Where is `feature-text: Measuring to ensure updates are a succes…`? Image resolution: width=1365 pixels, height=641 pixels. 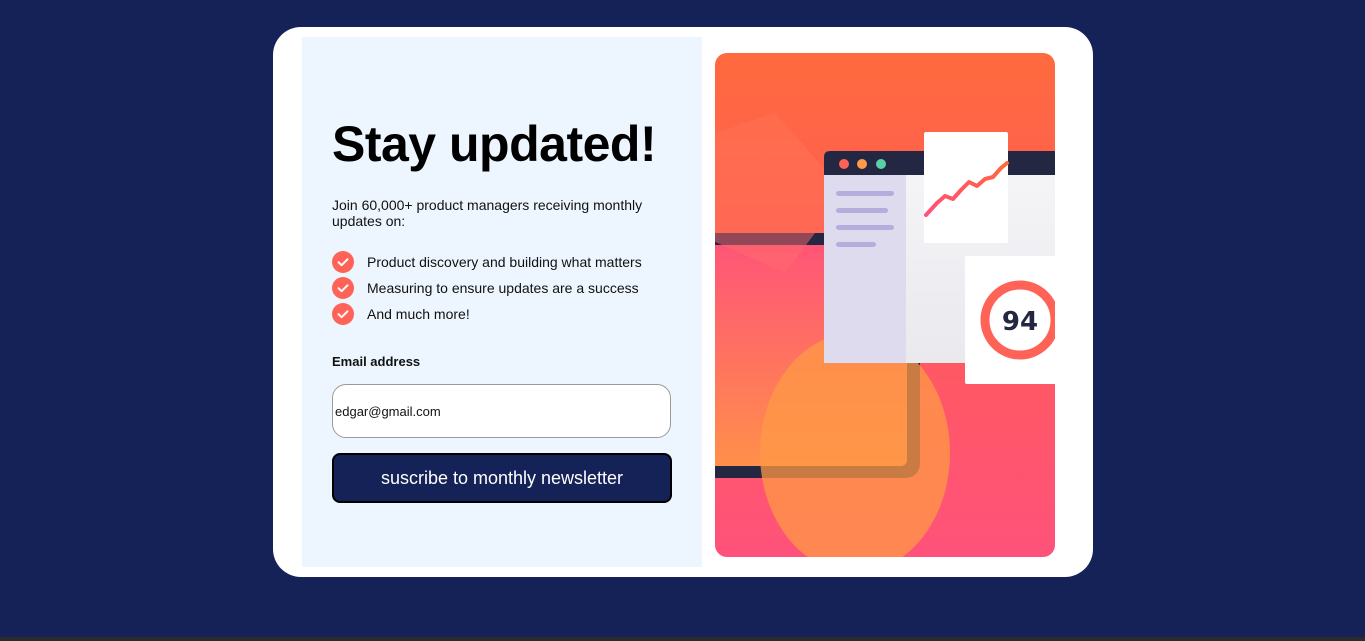
feature-text: Measuring to ensure updates are a succes… is located at coordinates (503, 288).